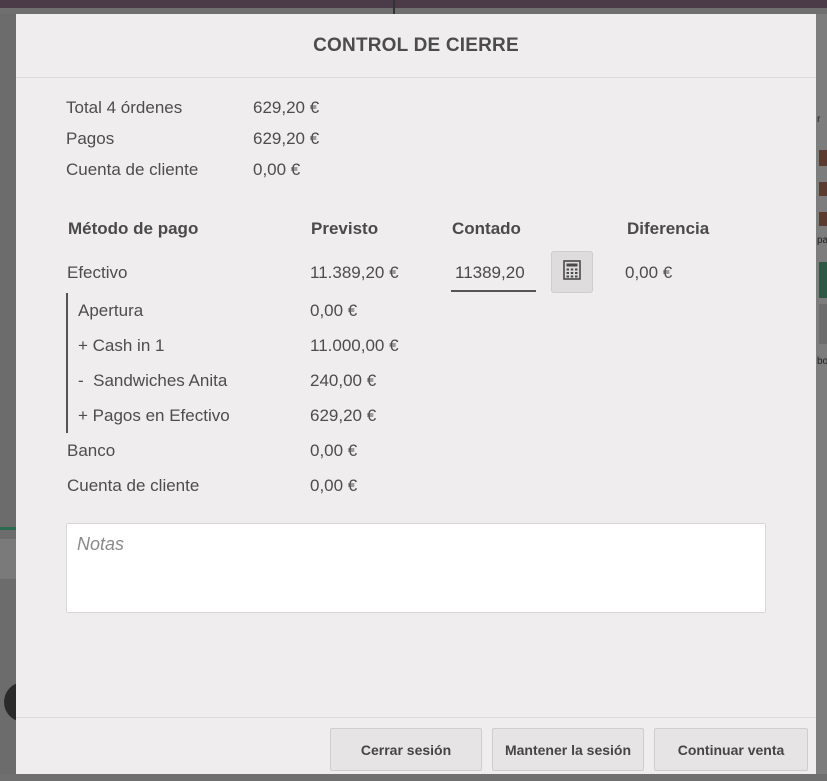 The image size is (827, 781). What do you see at coordinates (343, 415) in the screenshot?
I see `cash-detail-value: 629,20 €` at bounding box center [343, 415].